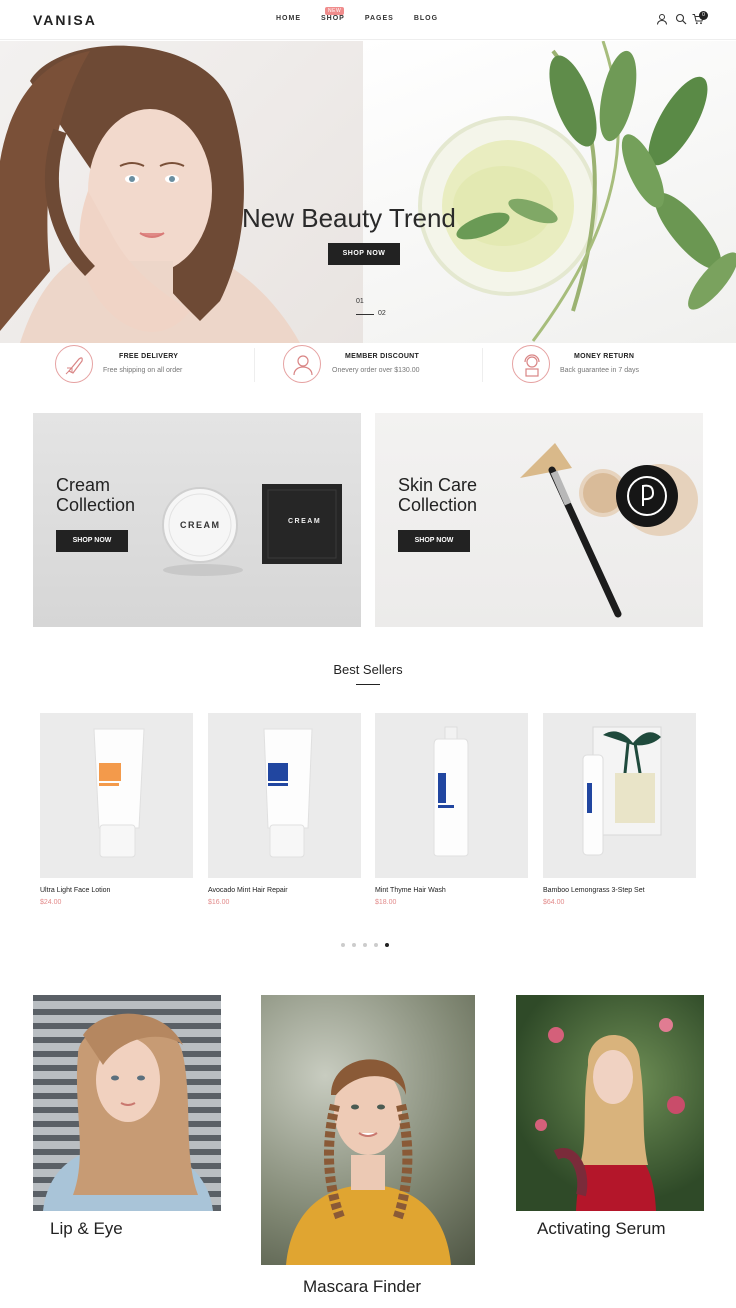 Image resolution: width=736 pixels, height=1308 pixels. I want to click on hero-shop-now-button: SHOP NOW, so click(364, 254).